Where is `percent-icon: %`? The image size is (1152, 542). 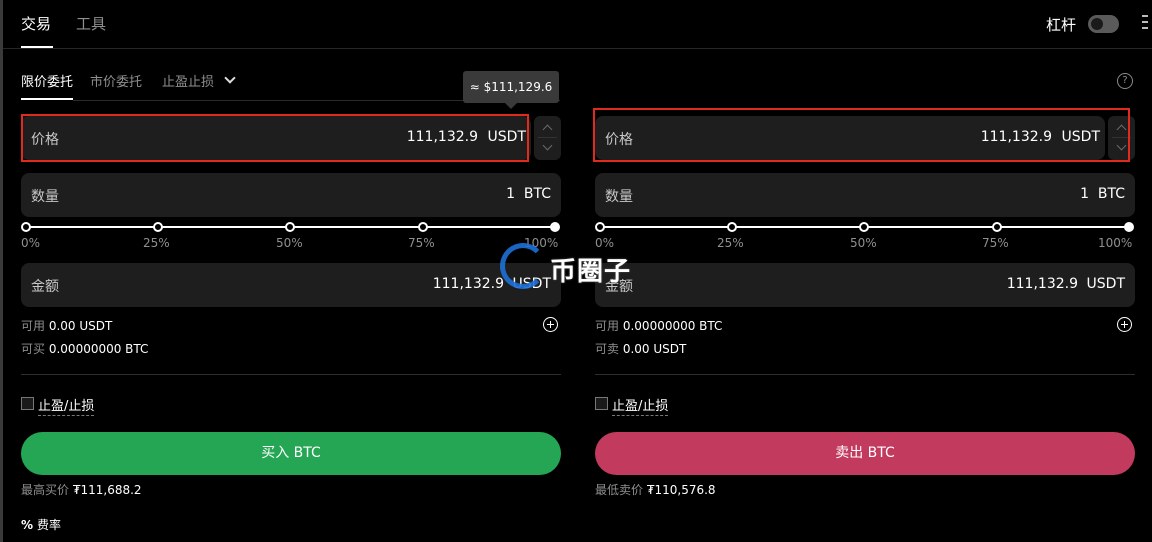
percent-icon: % is located at coordinates (27, 525).